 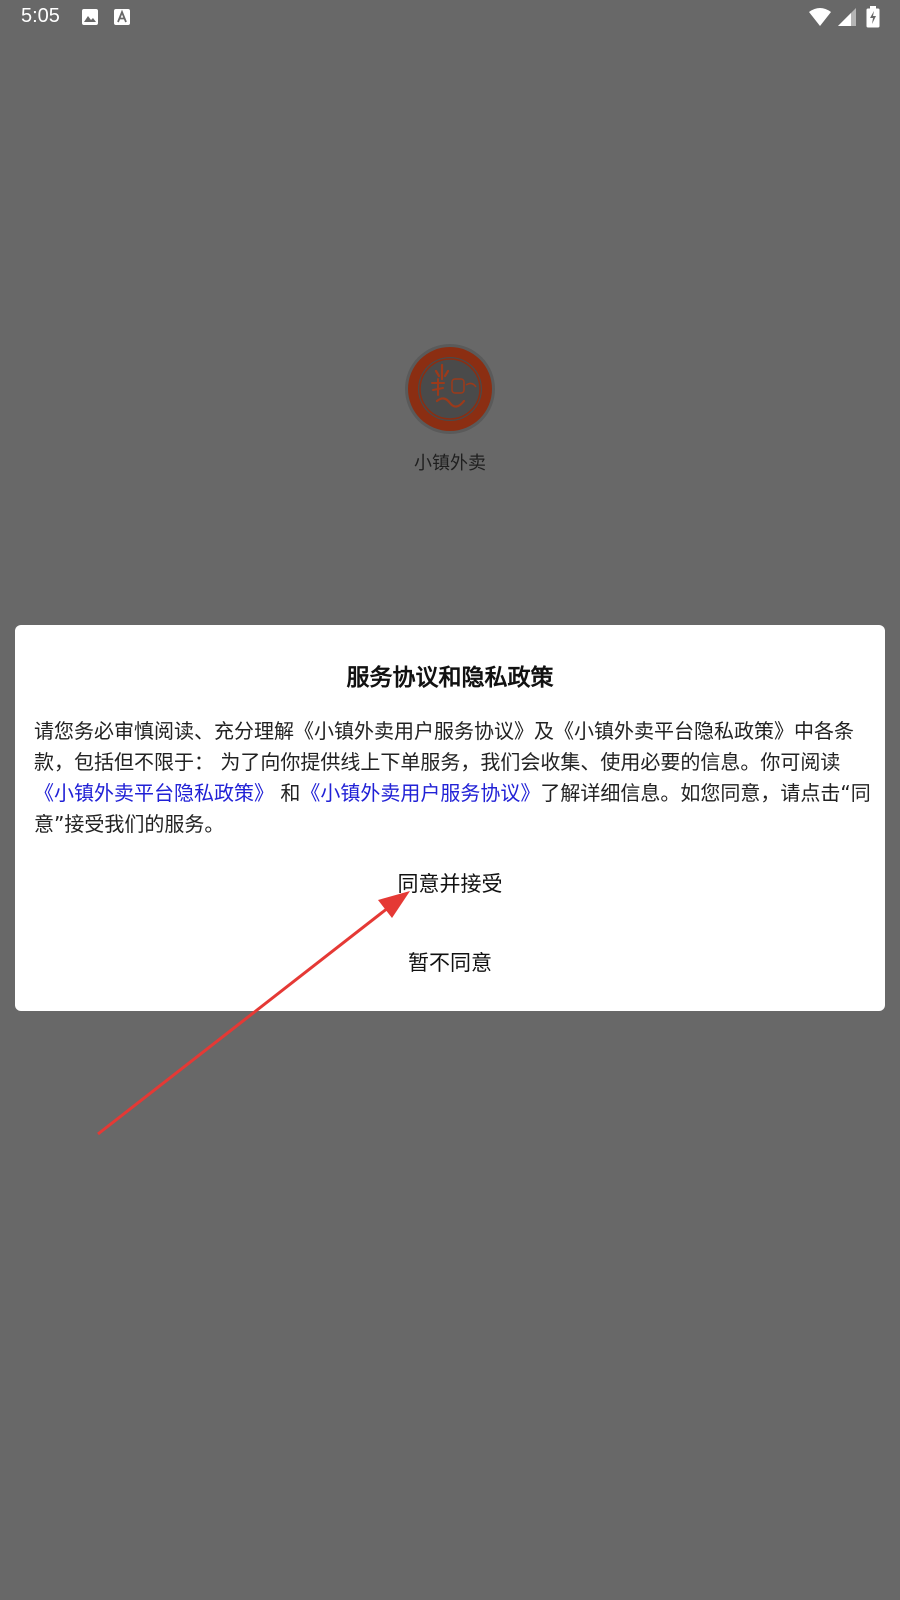 What do you see at coordinates (450, 389) in the screenshot?
I see `app-logo` at bounding box center [450, 389].